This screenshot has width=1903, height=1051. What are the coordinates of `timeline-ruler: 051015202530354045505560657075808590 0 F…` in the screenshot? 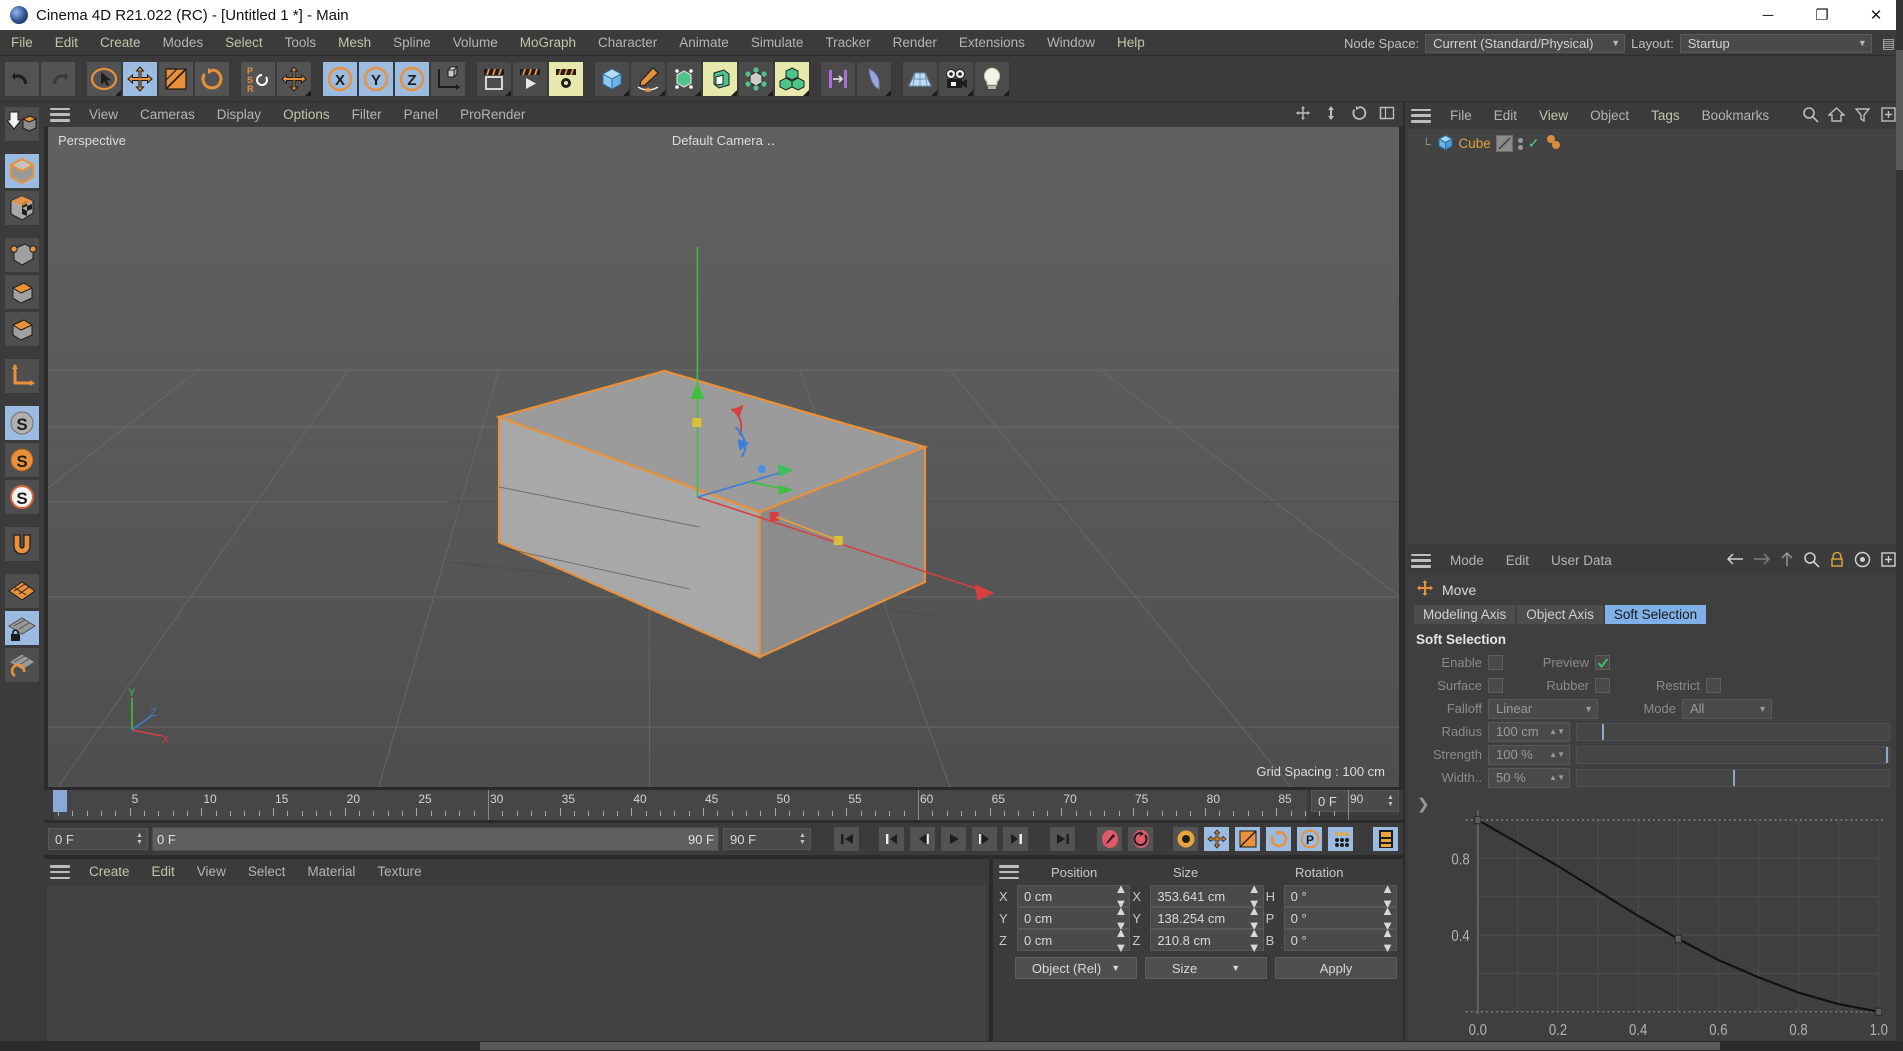 It's located at (723, 805).